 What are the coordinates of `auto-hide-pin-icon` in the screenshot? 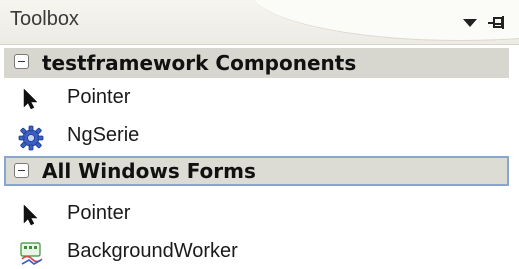 It's located at (497, 23).